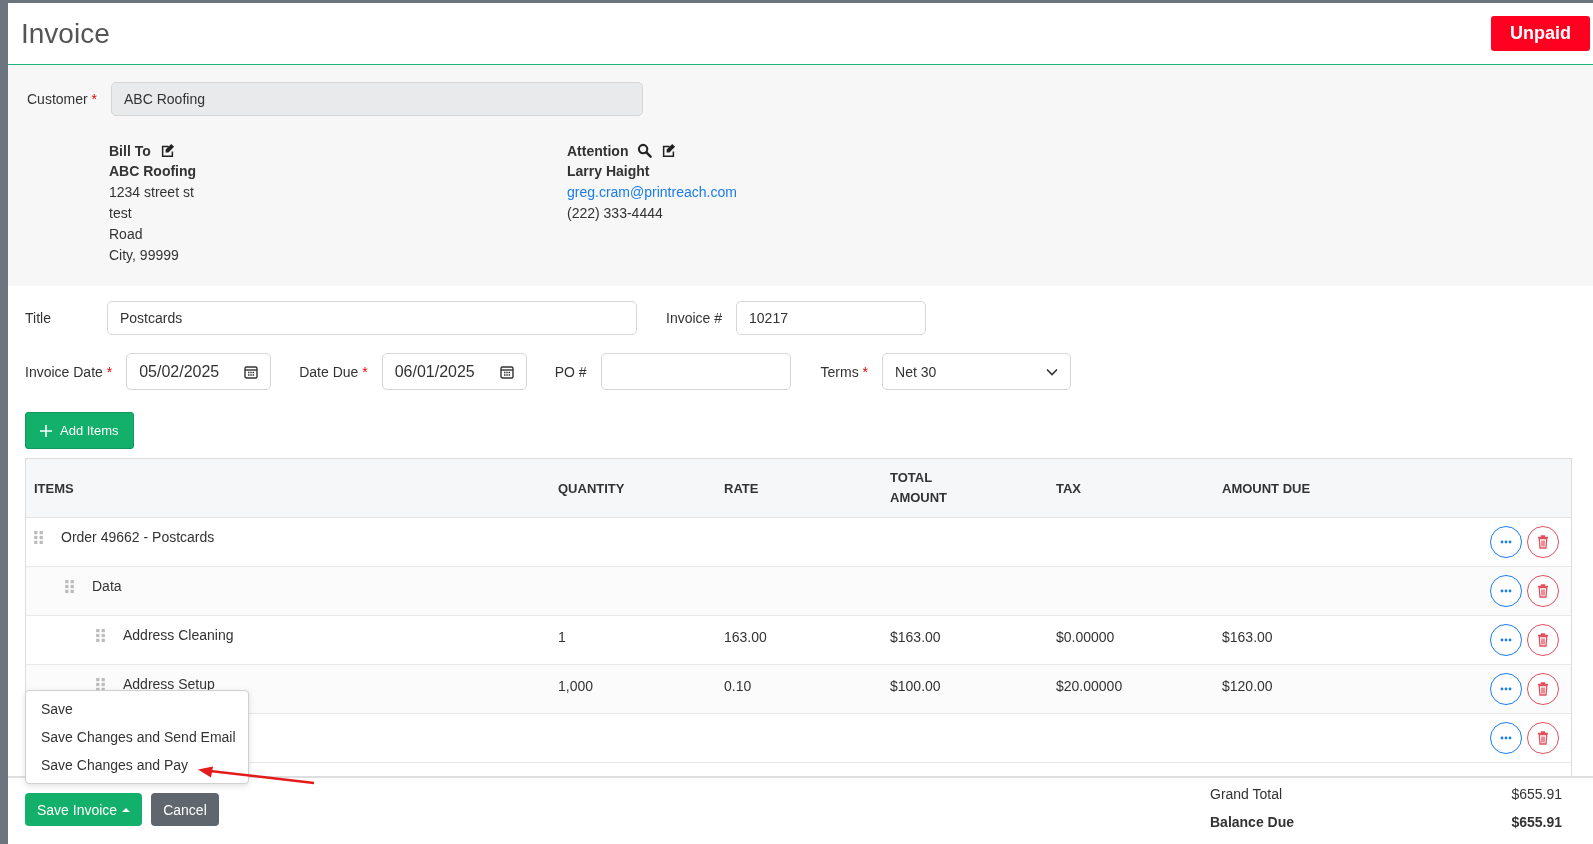  What do you see at coordinates (1267, 488) in the screenshot?
I see `column-header: AMOUNT DUE` at bounding box center [1267, 488].